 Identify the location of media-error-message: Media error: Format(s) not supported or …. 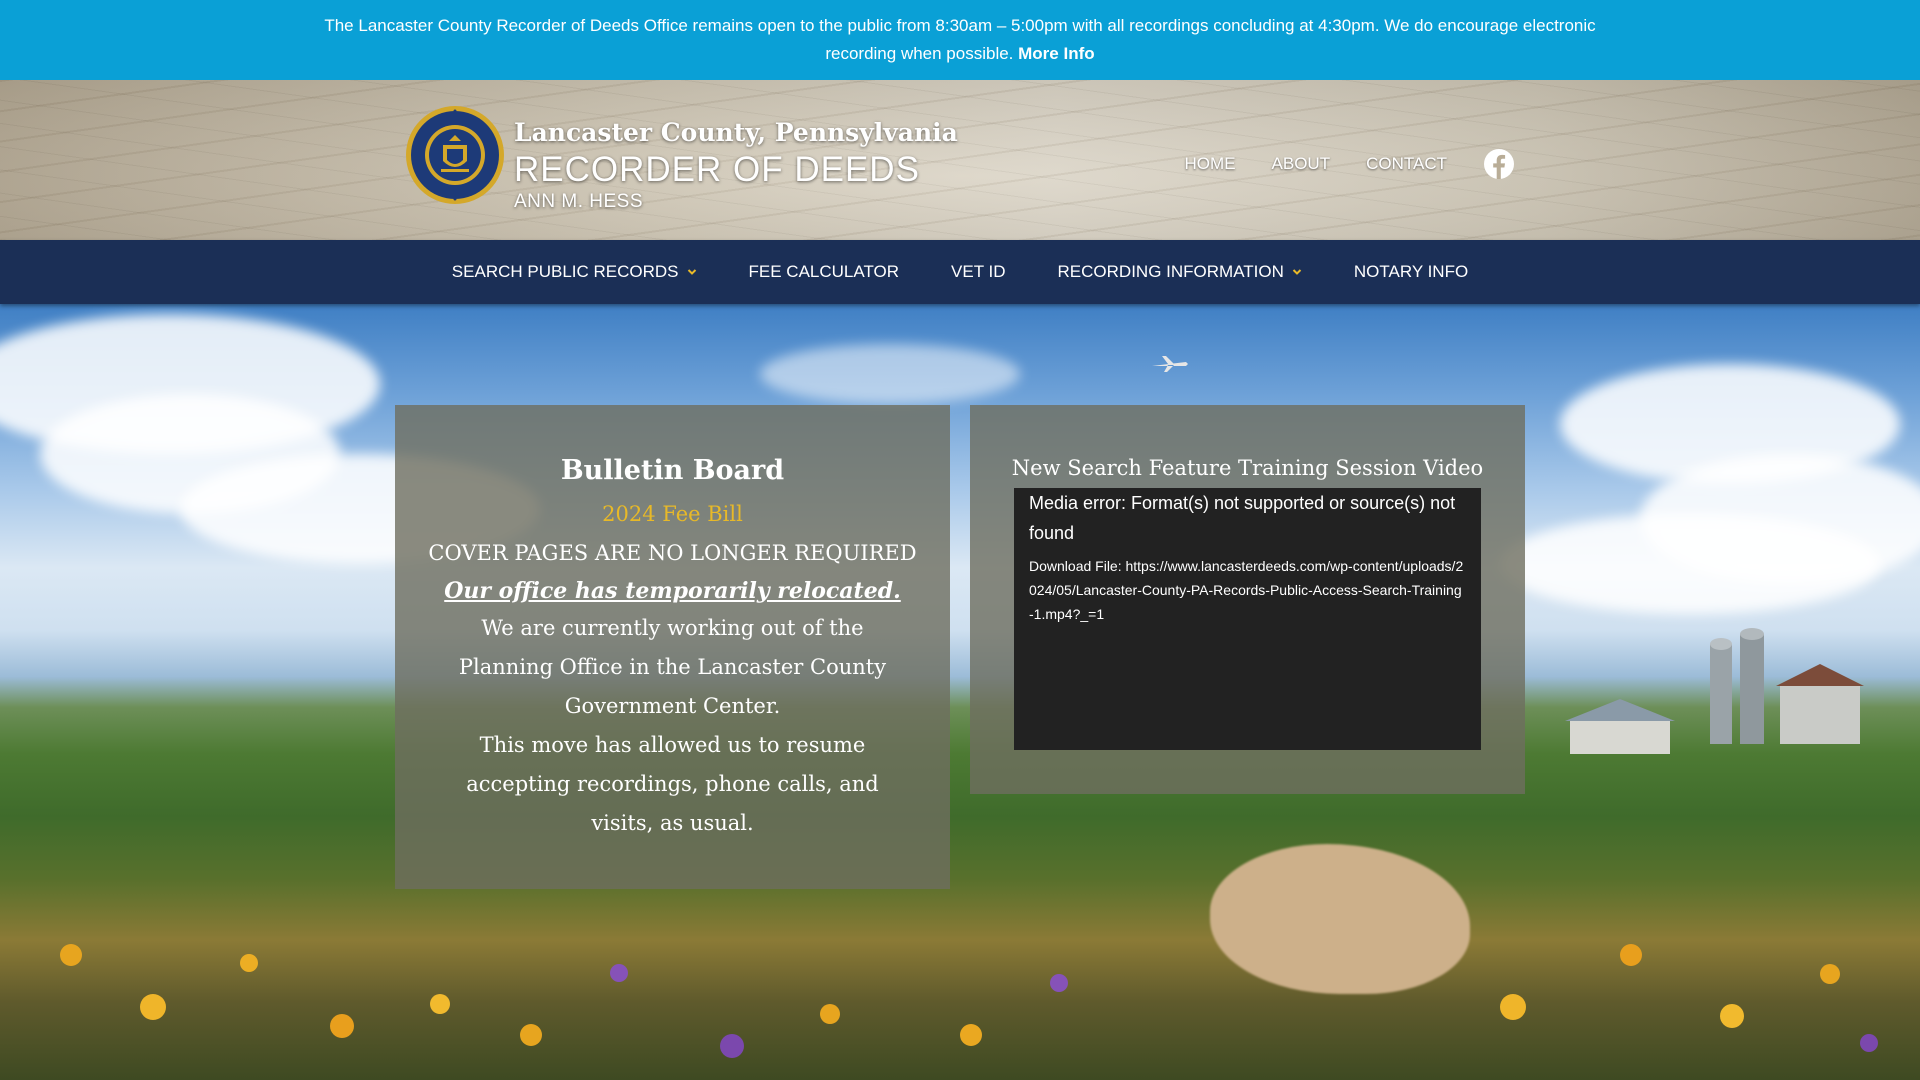
(1242, 518).